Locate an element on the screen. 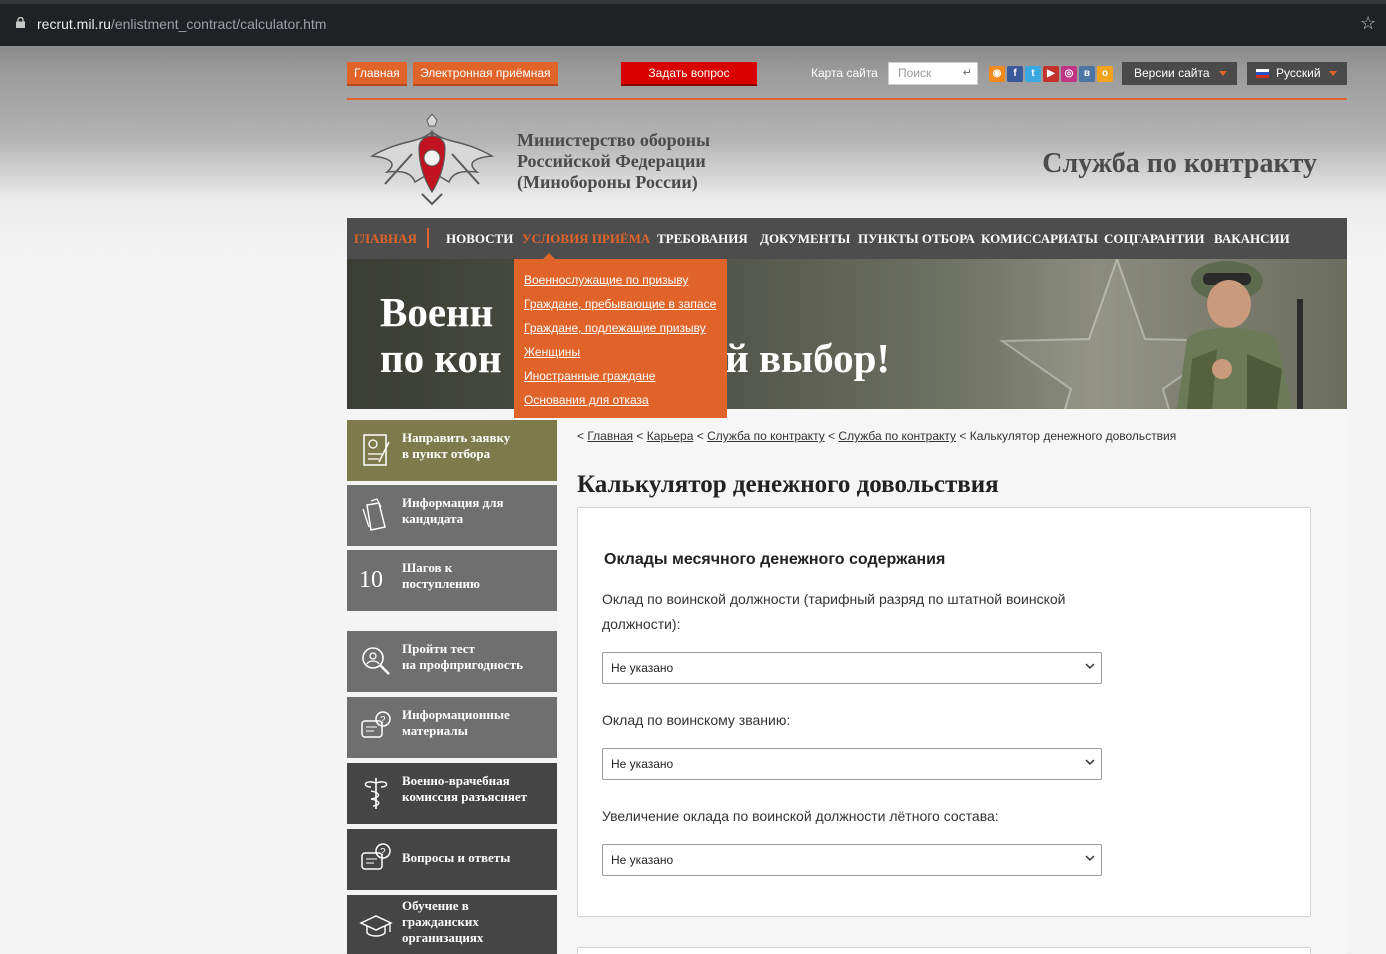 This screenshot has width=1386, height=954. sidebar-item-steps: 10 Шагов к поступлению is located at coordinates (452, 580).